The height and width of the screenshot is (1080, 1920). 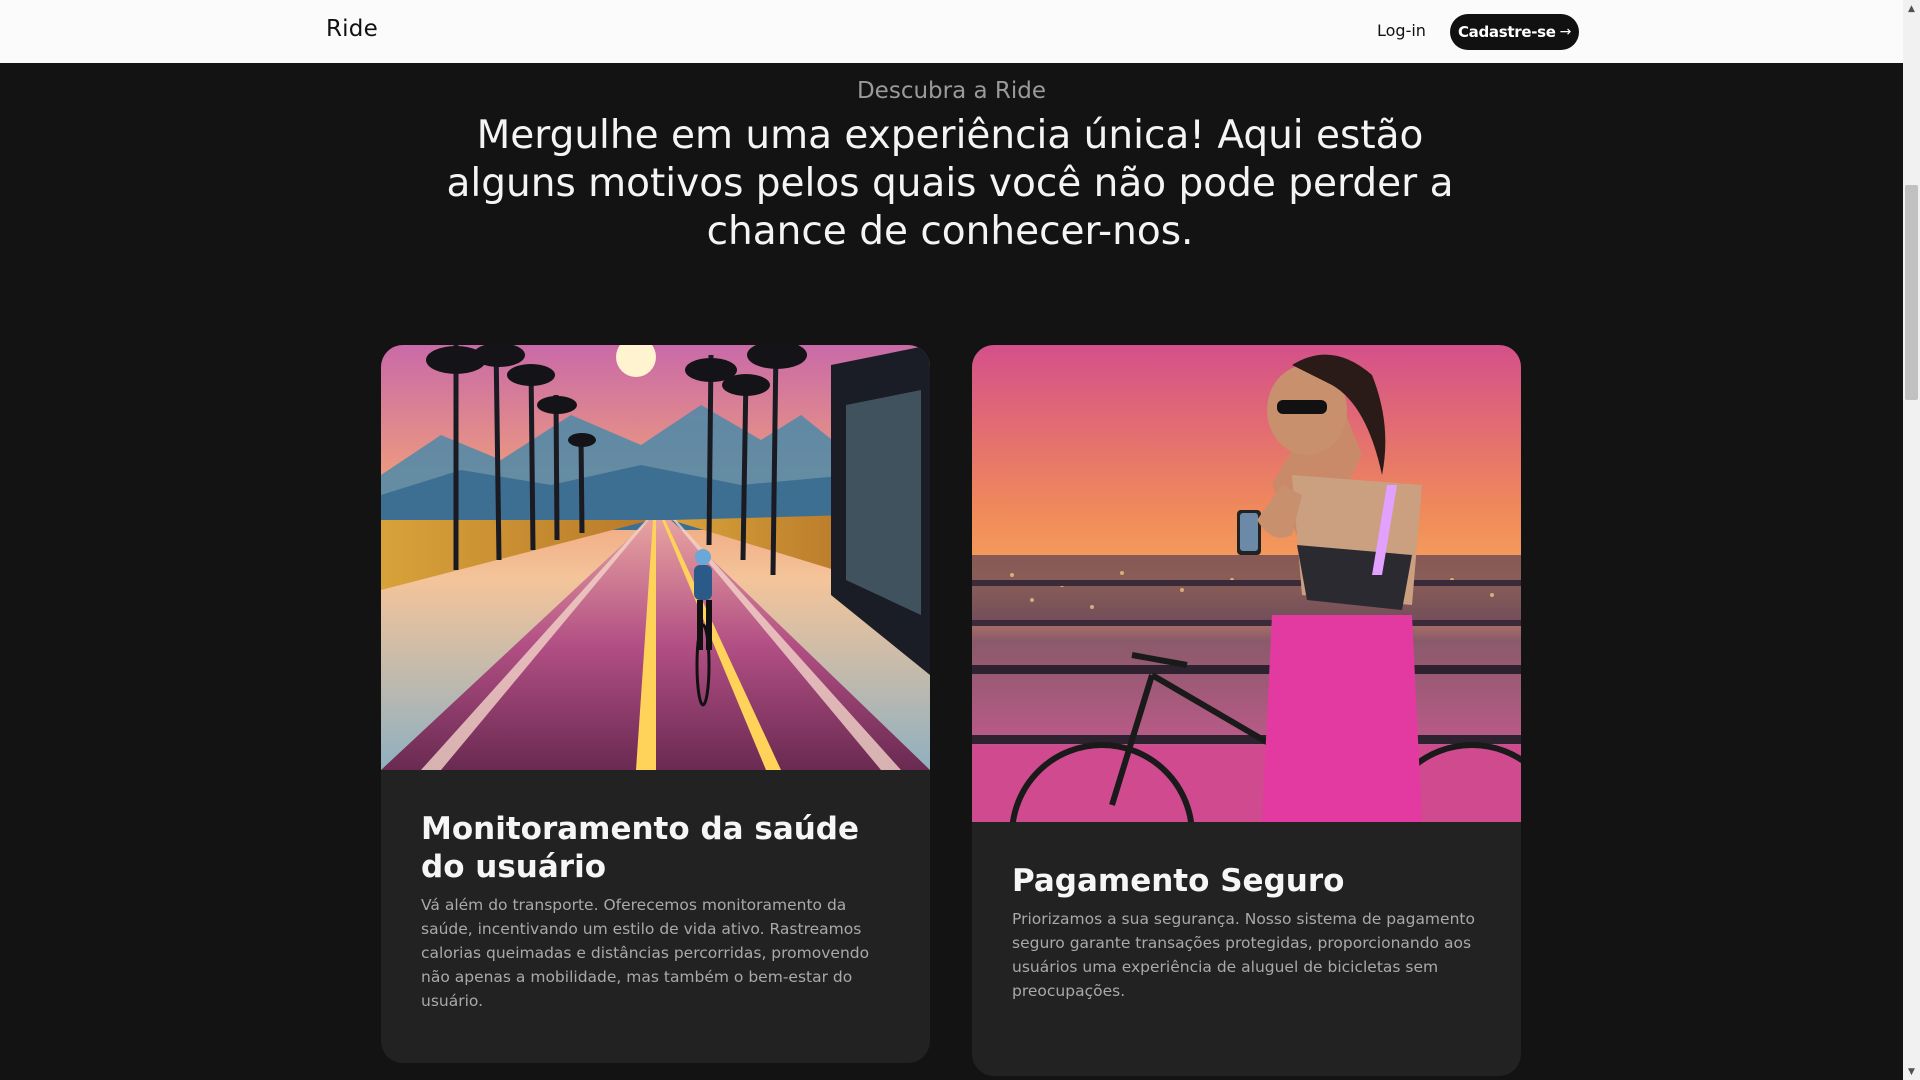 I want to click on scroll-down-arrow-icon: ▼, so click(x=1911, y=1071).